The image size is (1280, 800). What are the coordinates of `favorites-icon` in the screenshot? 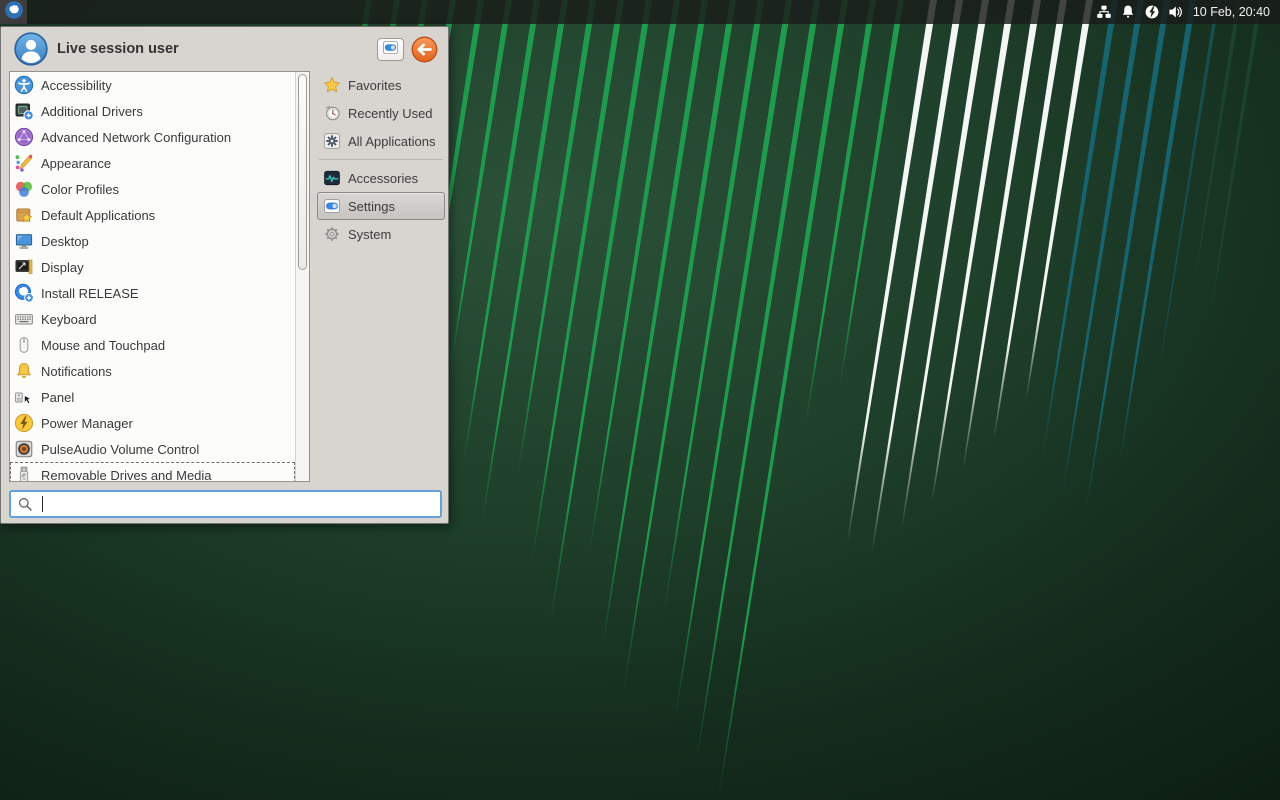 It's located at (332, 85).